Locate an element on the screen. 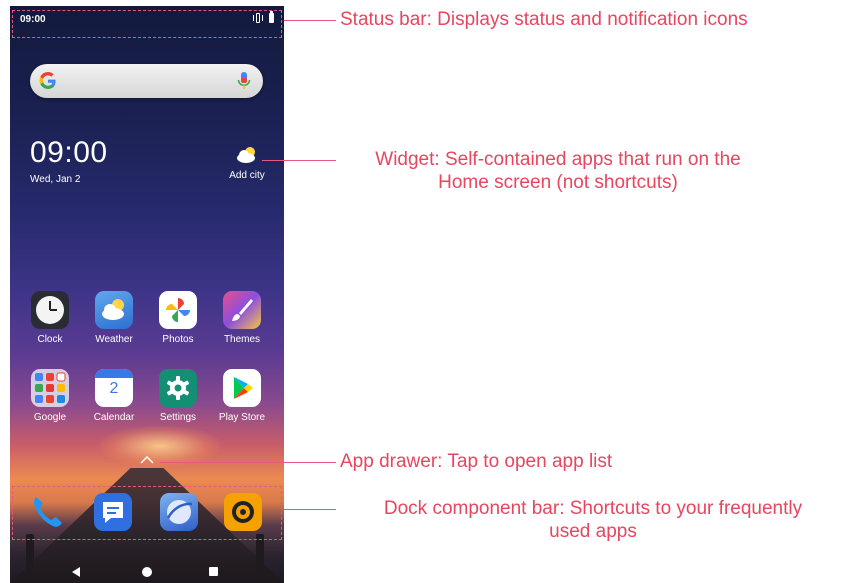 The width and height of the screenshot is (850, 583). dock-phone-button is located at coordinates (47, 512).